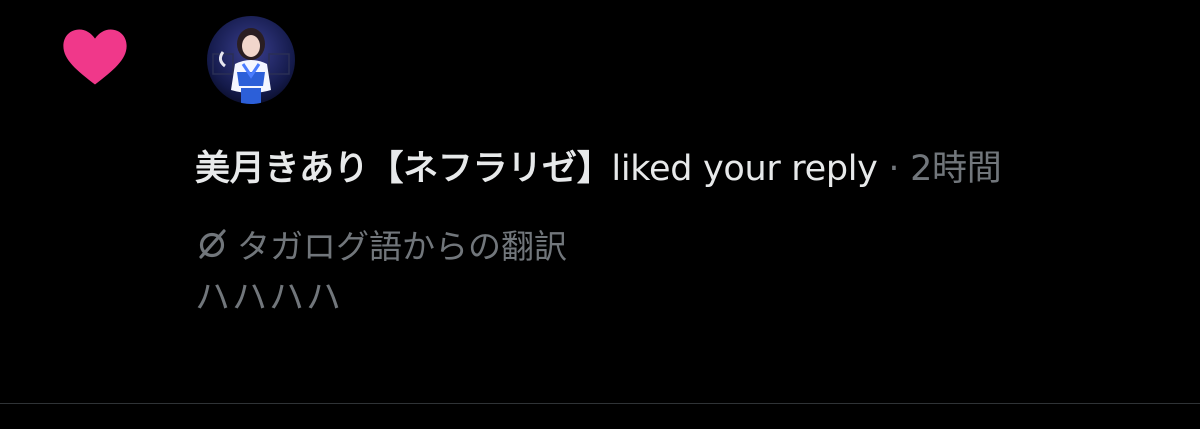  I want to click on action-text: liked your reply, so click(744, 169).